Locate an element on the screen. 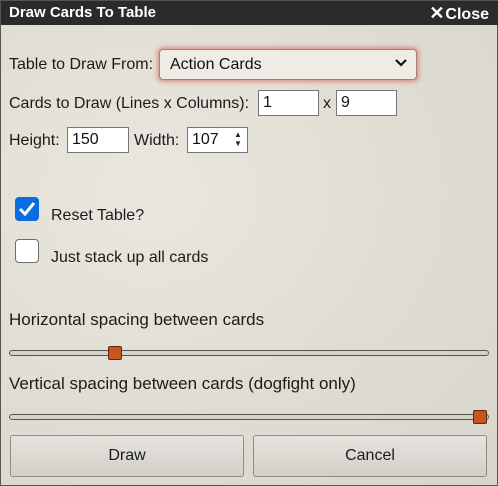 The width and height of the screenshot is (498, 486). height-input: 150 is located at coordinates (98, 140).